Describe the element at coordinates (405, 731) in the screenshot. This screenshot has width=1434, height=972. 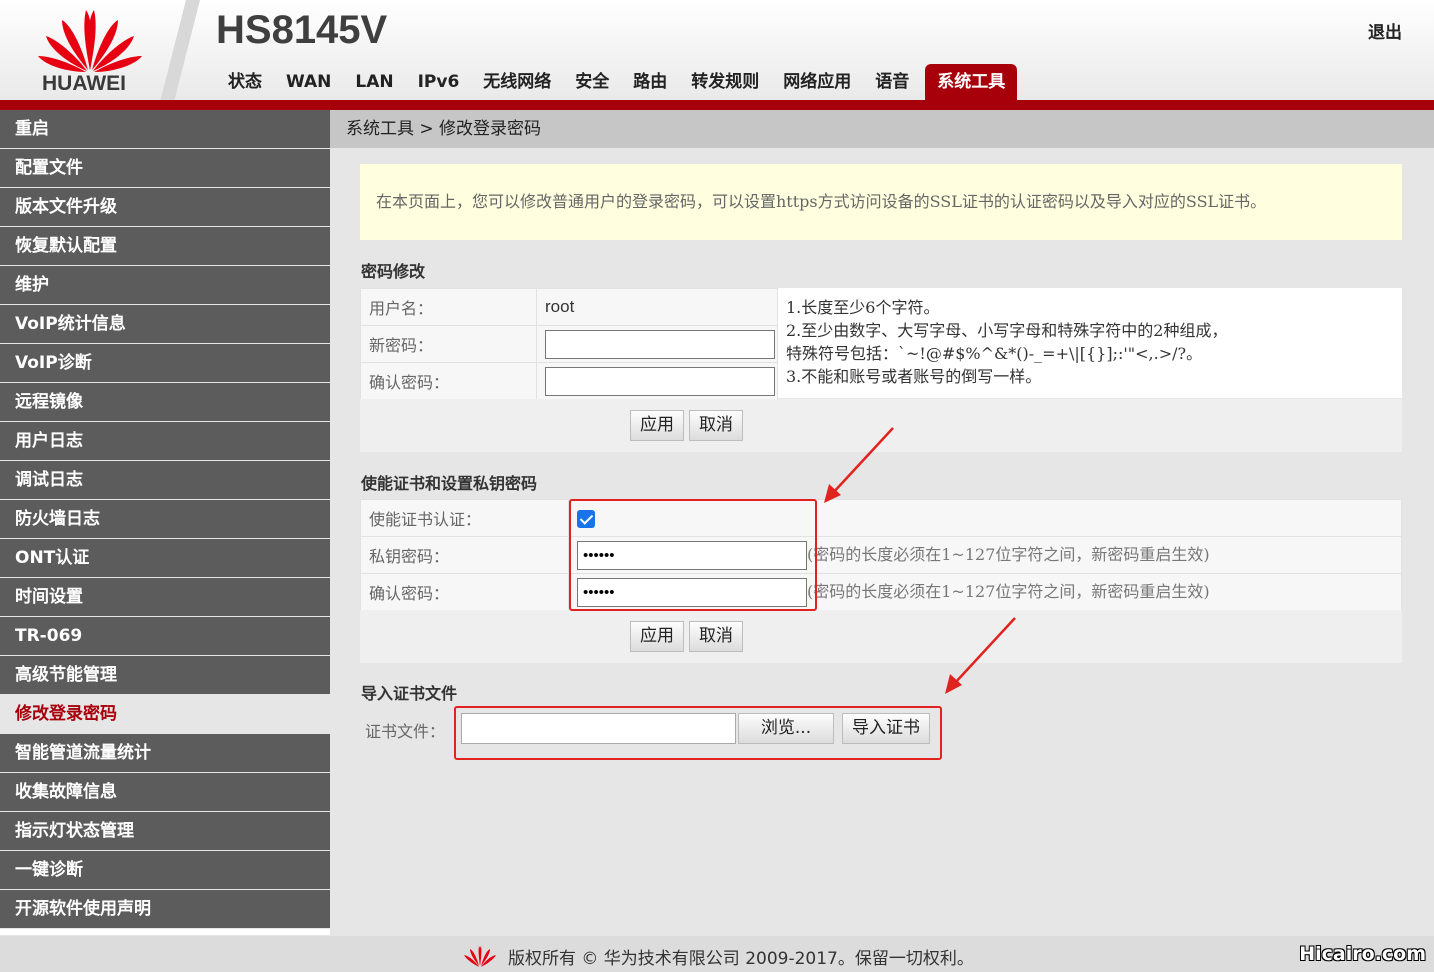
I see `cert-file-label: 证书文件：` at that location.